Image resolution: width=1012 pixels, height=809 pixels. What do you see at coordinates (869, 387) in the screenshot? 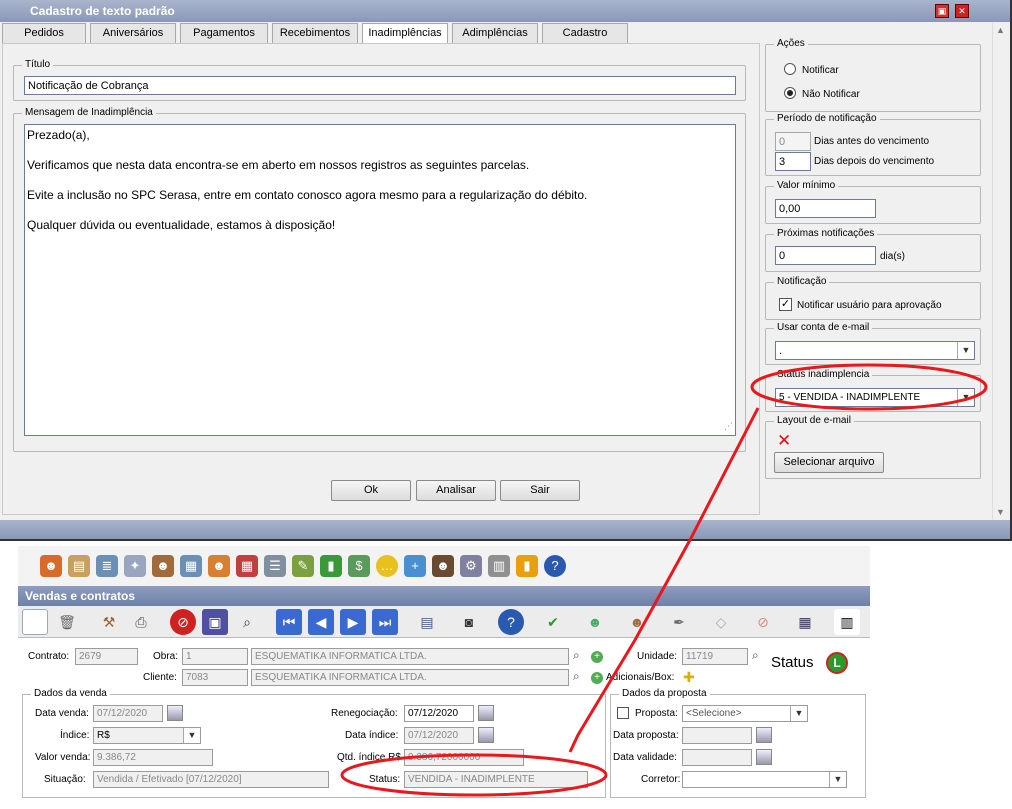
I see `annotation-ellipse-status-inadimplencia` at bounding box center [869, 387].